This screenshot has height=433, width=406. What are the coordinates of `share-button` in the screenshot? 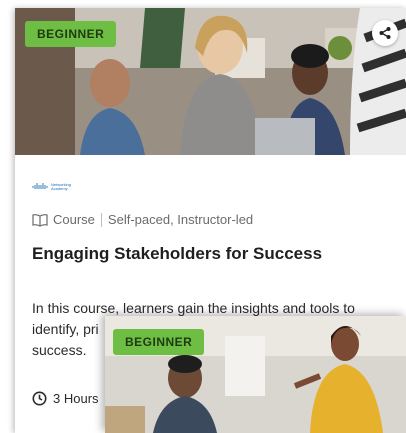 It's located at (385, 33).